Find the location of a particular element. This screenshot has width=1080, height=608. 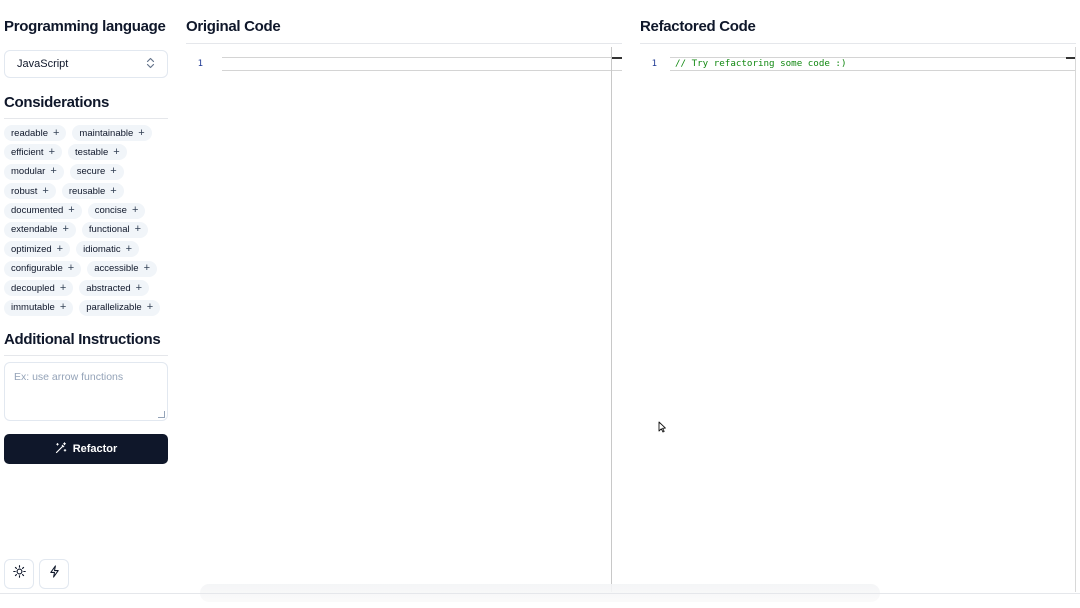

consideration-chip: decoupled + is located at coordinates (39, 288).